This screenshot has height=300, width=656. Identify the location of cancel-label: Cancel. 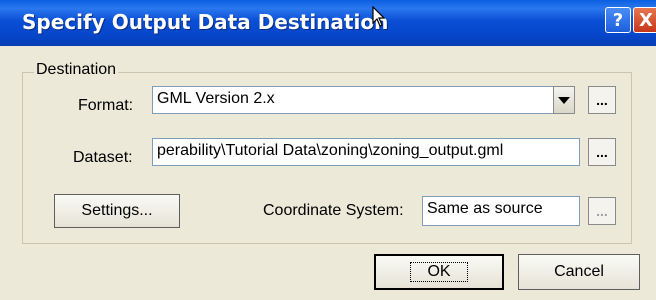
(579, 271).